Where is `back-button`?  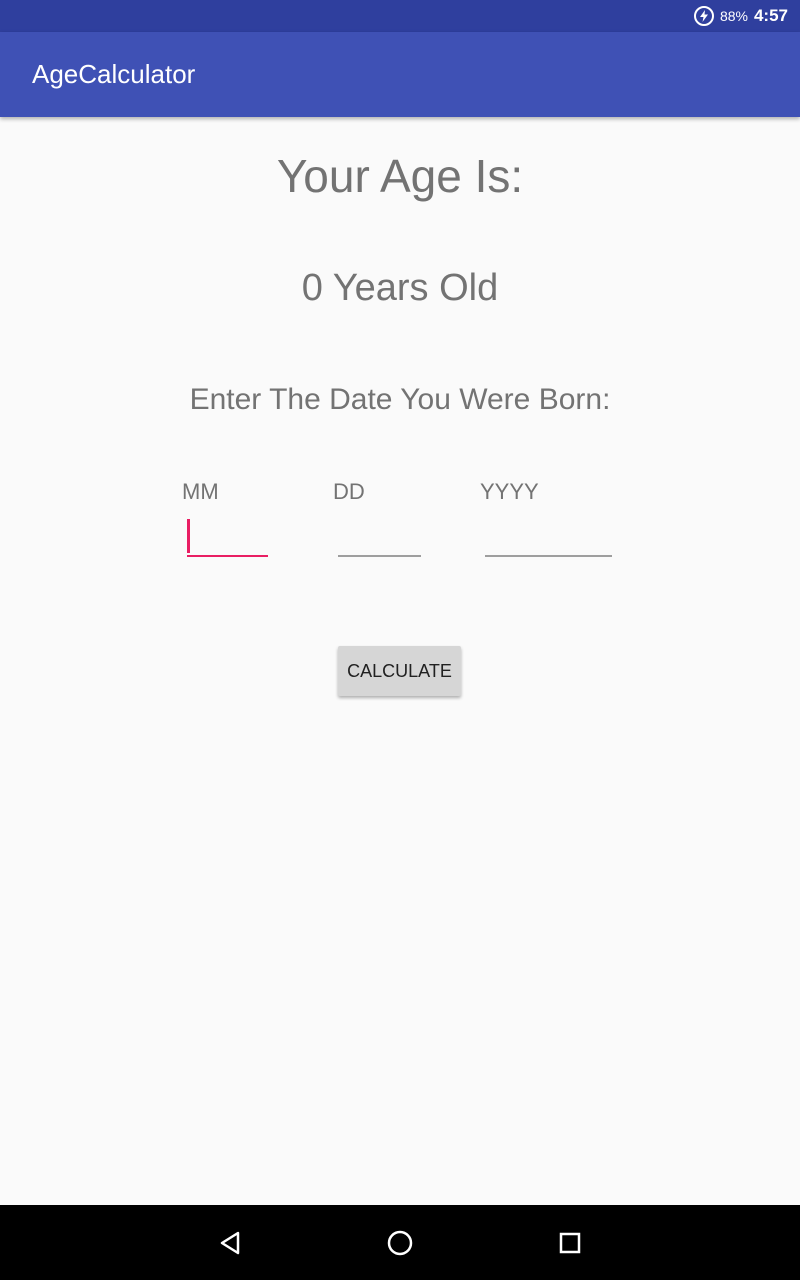
back-button is located at coordinates (230, 1242).